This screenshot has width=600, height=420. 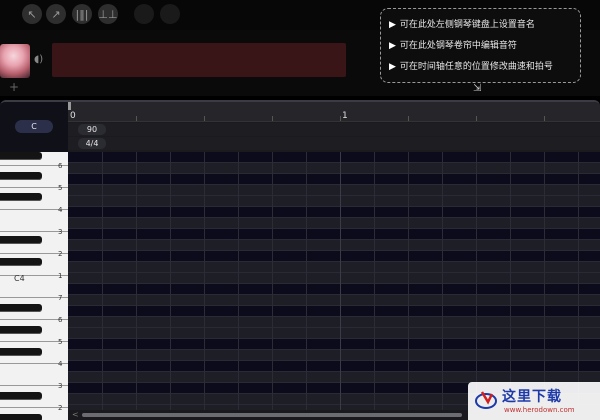 What do you see at coordinates (69, 106) in the screenshot?
I see `playhead` at bounding box center [69, 106].